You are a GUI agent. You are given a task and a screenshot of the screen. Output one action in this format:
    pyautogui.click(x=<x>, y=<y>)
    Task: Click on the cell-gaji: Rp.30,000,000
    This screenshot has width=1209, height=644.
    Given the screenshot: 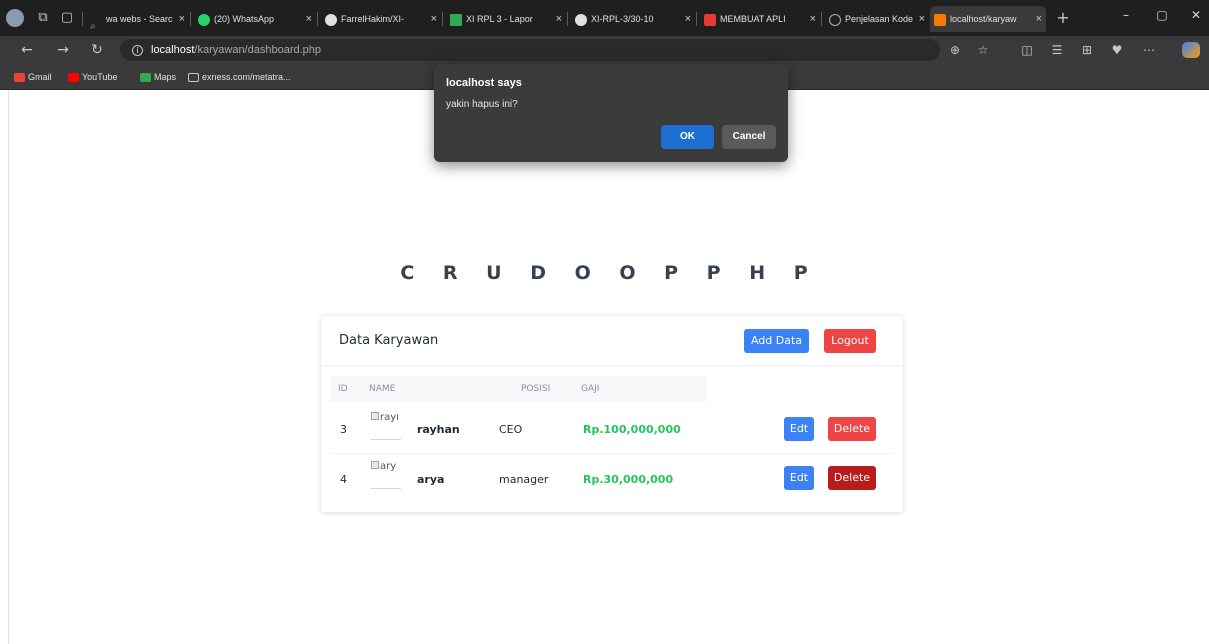 What is the action you would take?
    pyautogui.click(x=628, y=479)
    